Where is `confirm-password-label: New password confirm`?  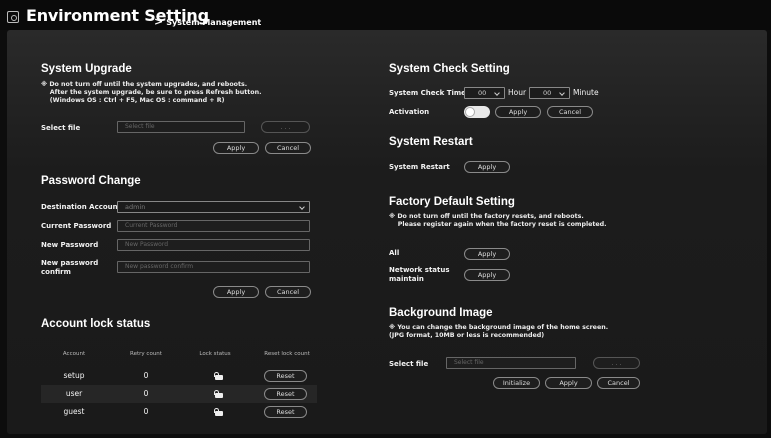 confirm-password-label: New password confirm is located at coordinates (70, 267).